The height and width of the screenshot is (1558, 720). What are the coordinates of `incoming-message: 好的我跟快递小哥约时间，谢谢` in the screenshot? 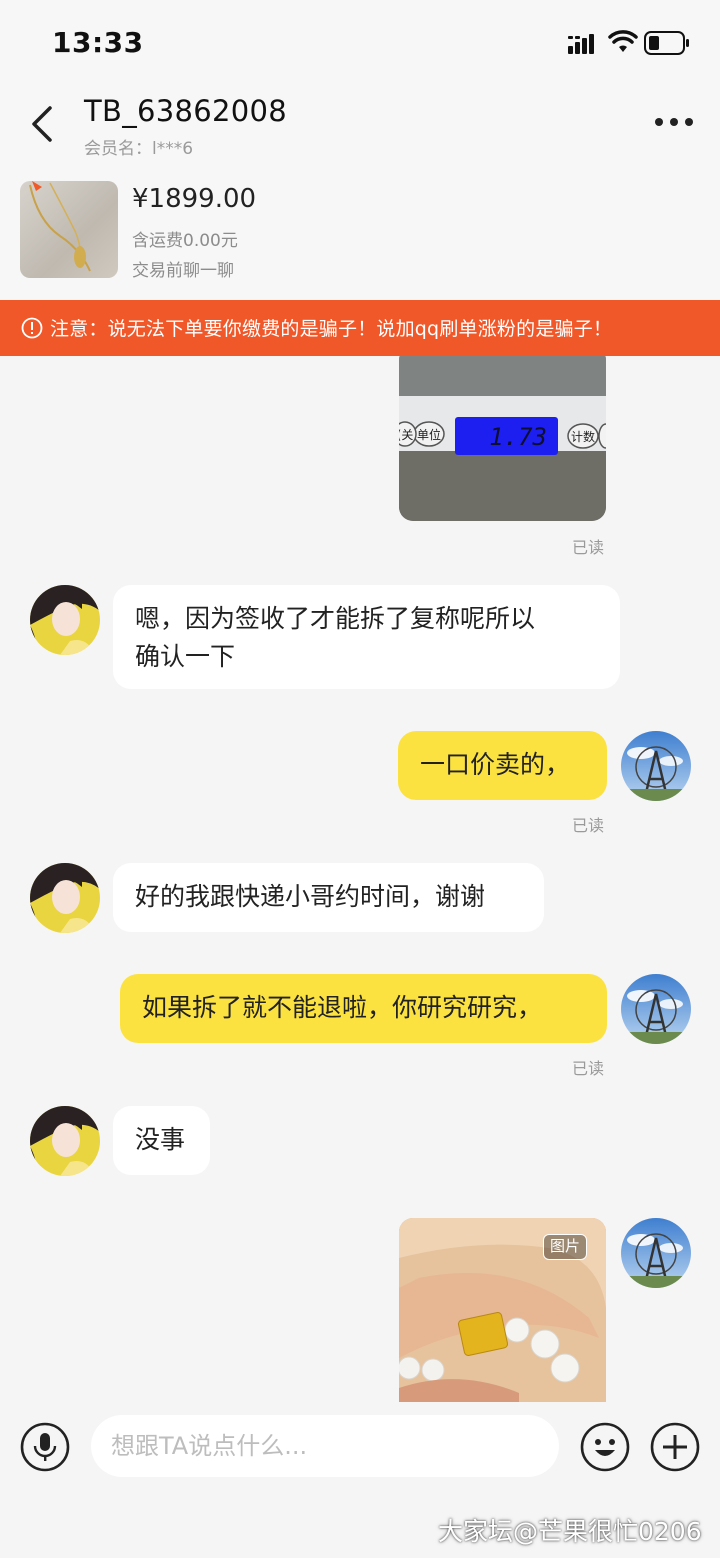 It's located at (328, 897).